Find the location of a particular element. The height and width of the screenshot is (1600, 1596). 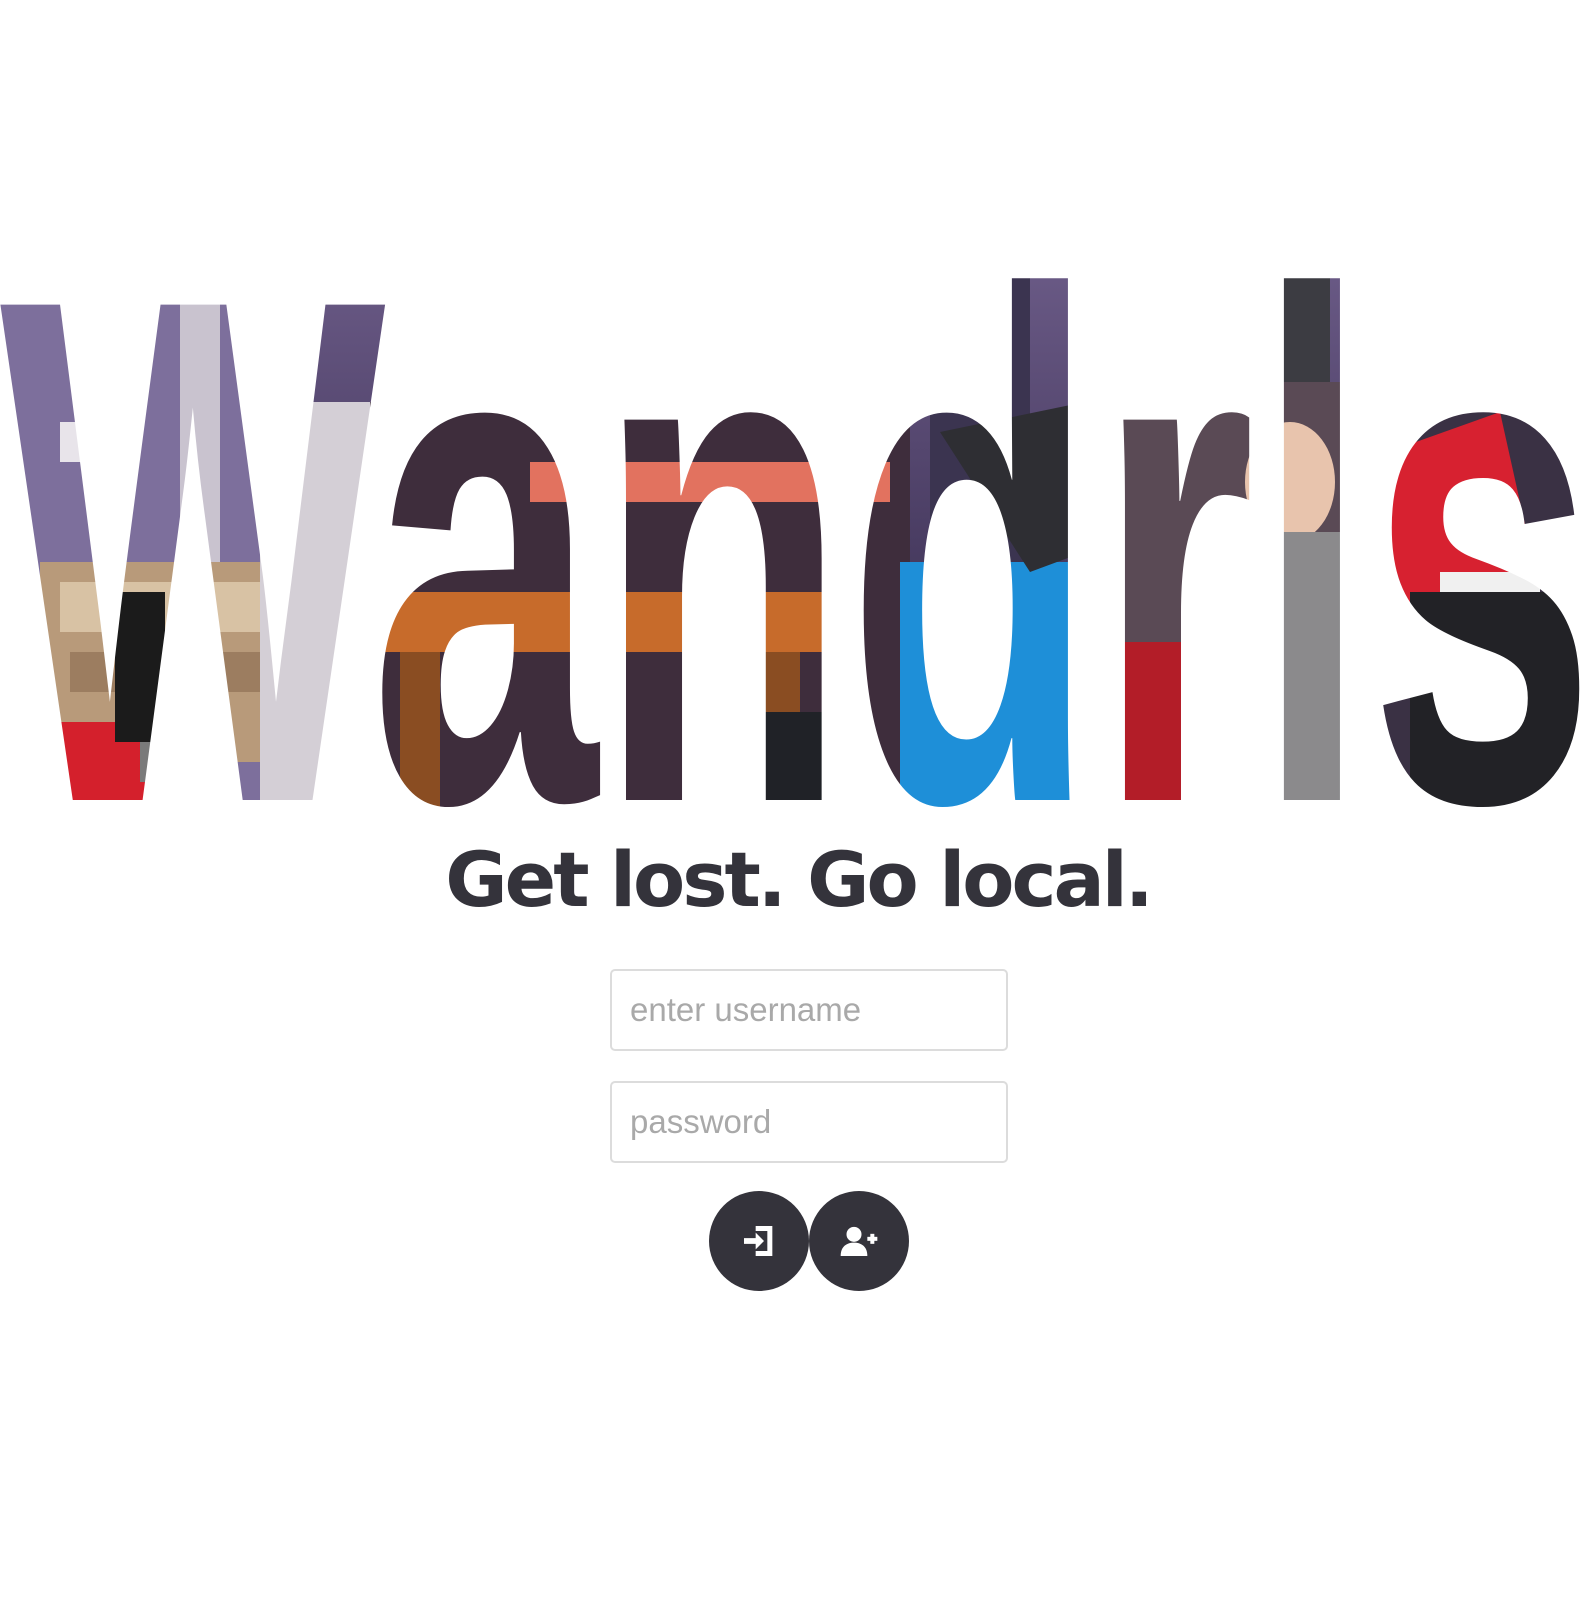

login-button is located at coordinates (759, 1241).